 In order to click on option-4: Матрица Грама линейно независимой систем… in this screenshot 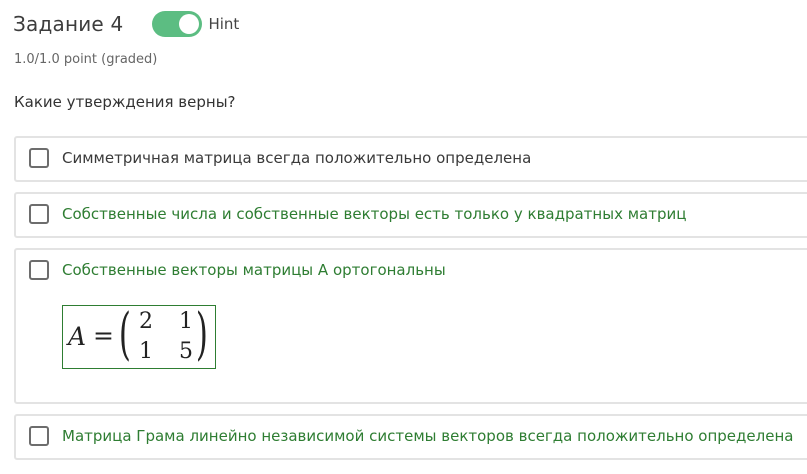, I will do `click(410, 437)`.